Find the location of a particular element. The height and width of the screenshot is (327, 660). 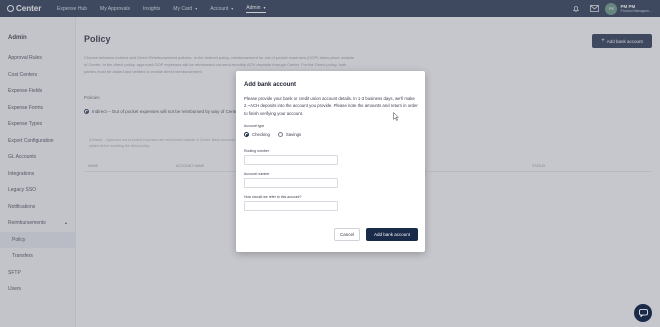

account-nickname-label: How should we refer to this account? is located at coordinates (273, 197).